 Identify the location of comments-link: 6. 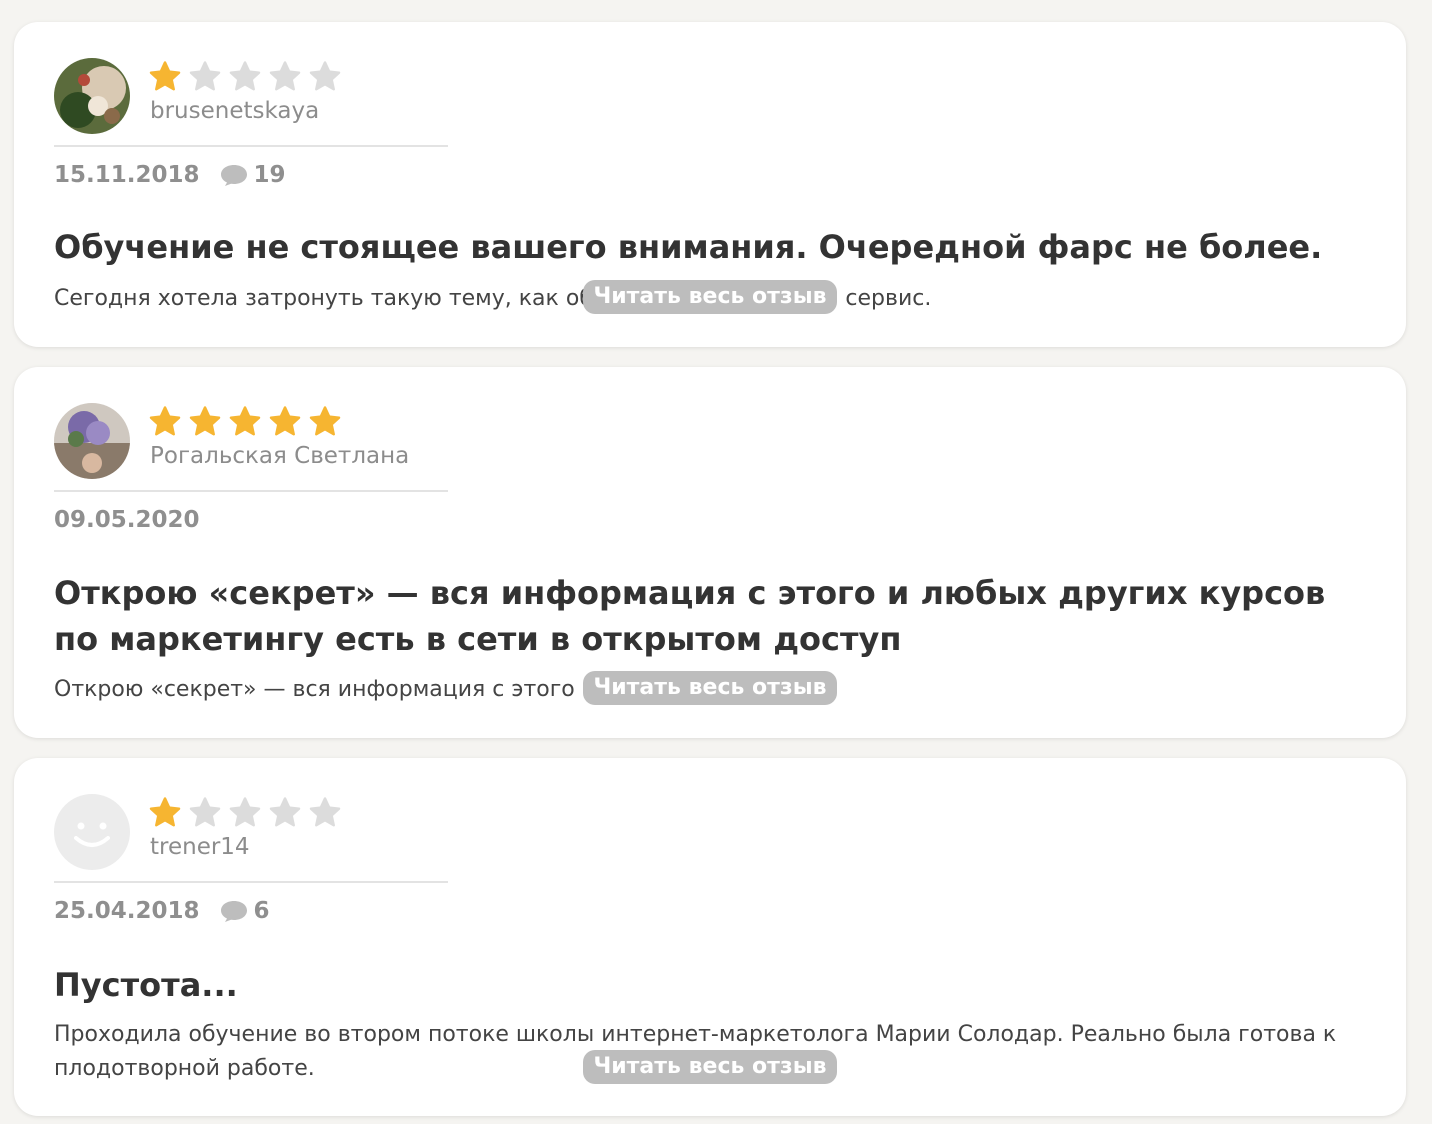
(245, 911).